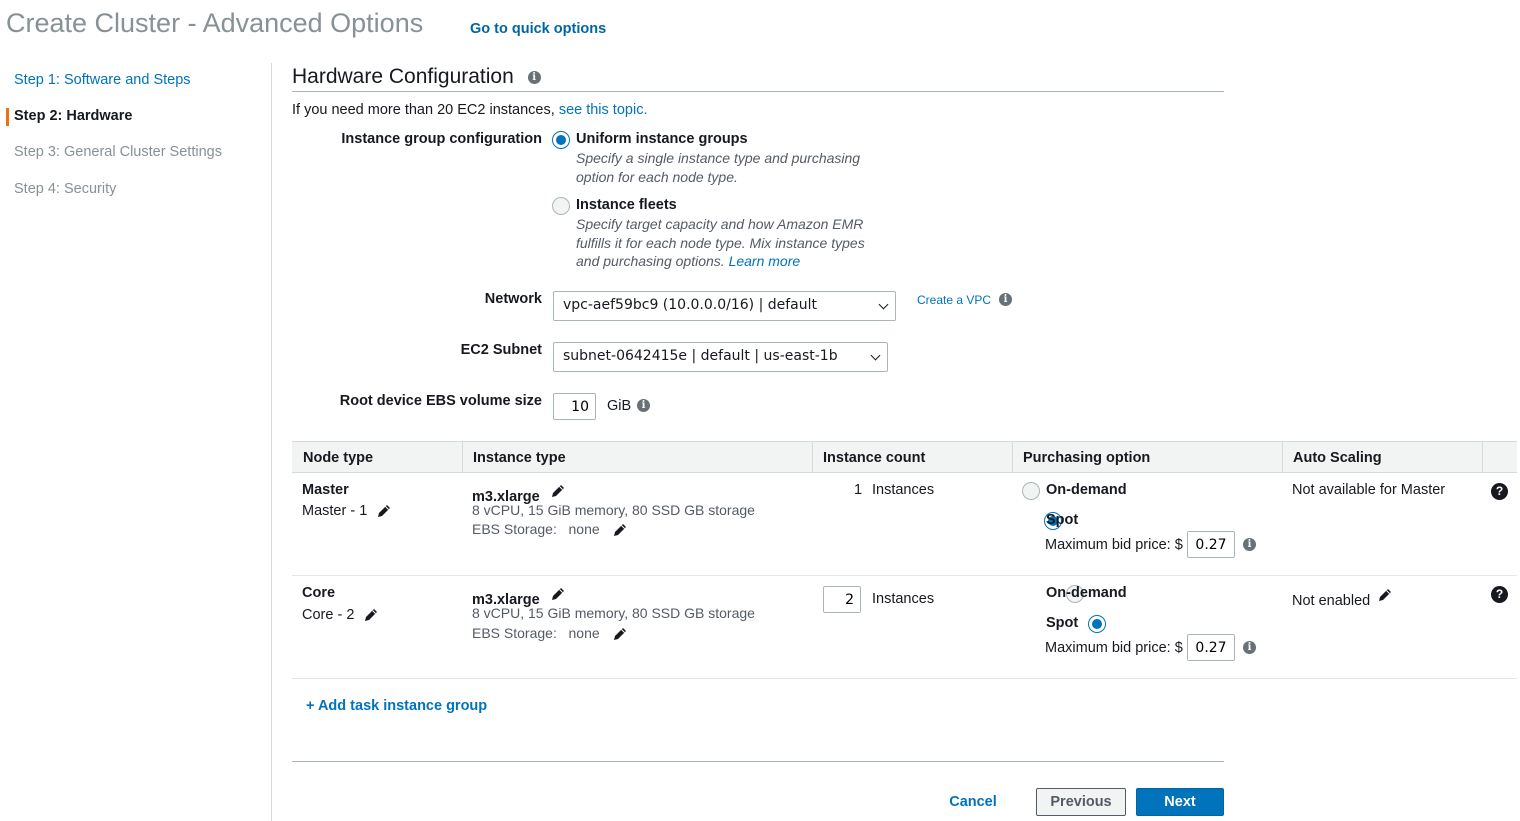  I want to click on instance-fleets-option, so click(561, 206).